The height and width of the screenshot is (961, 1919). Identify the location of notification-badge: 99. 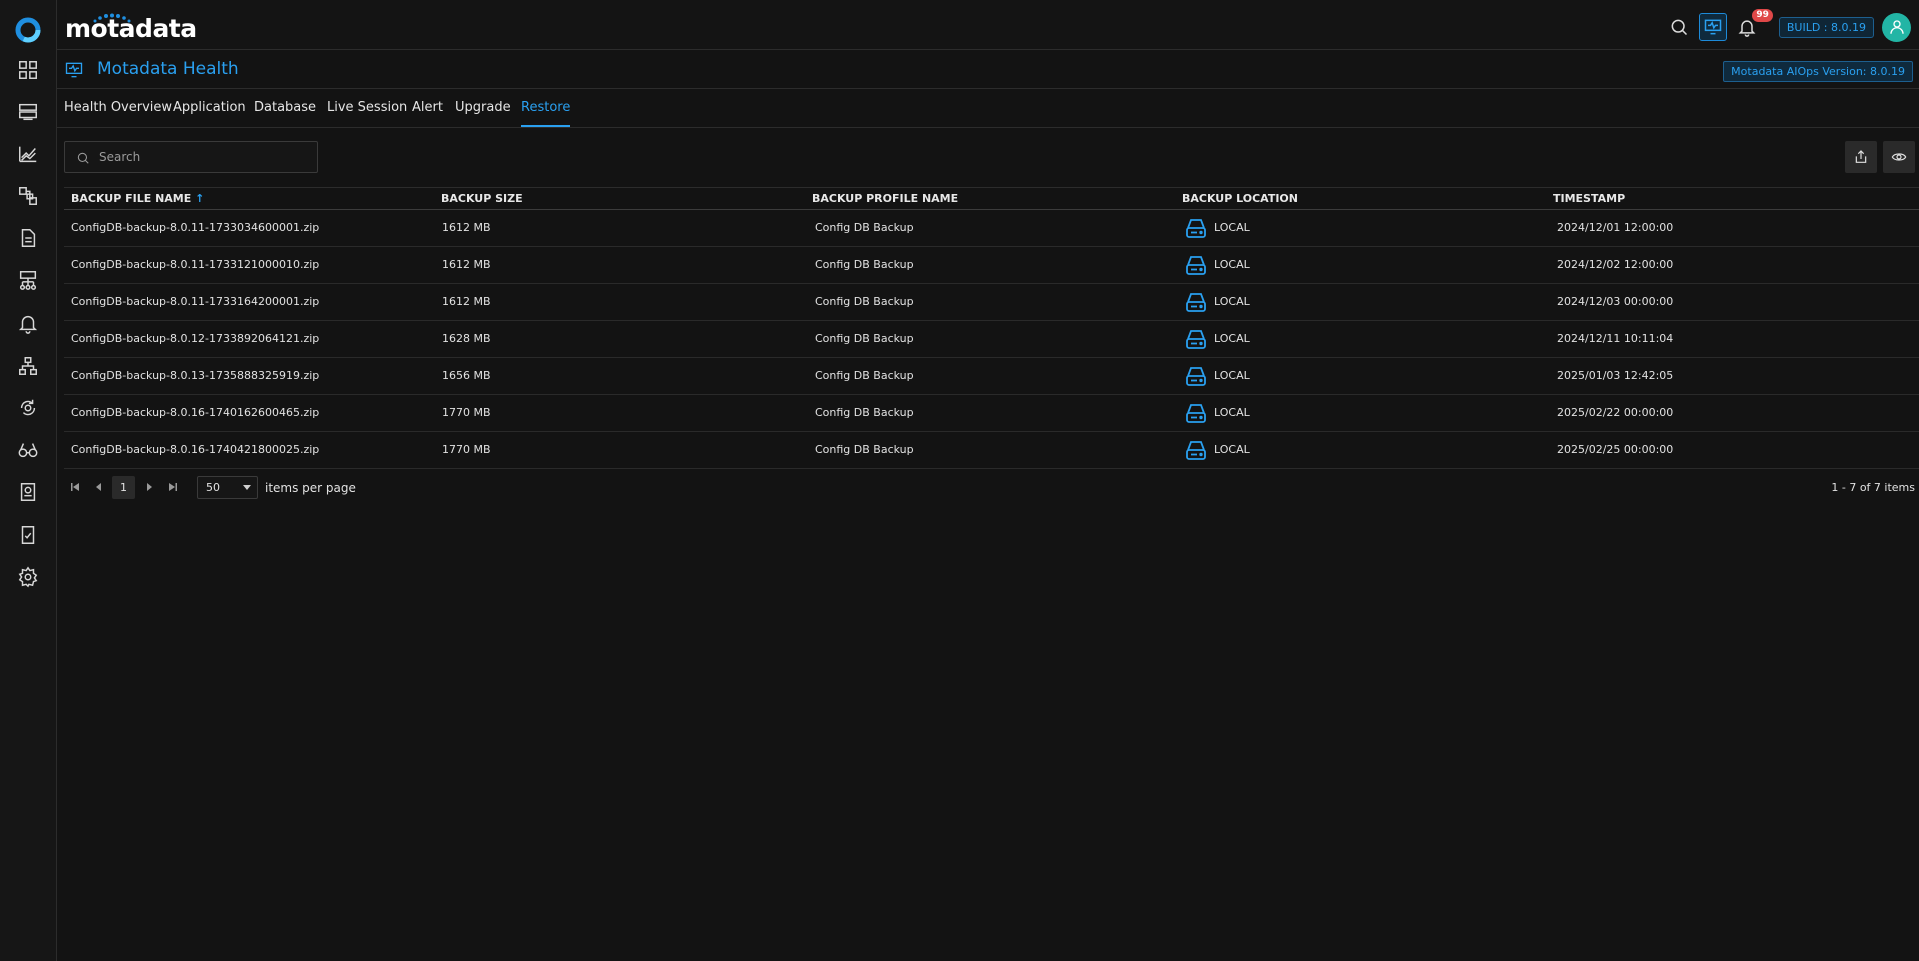
(1762, 15).